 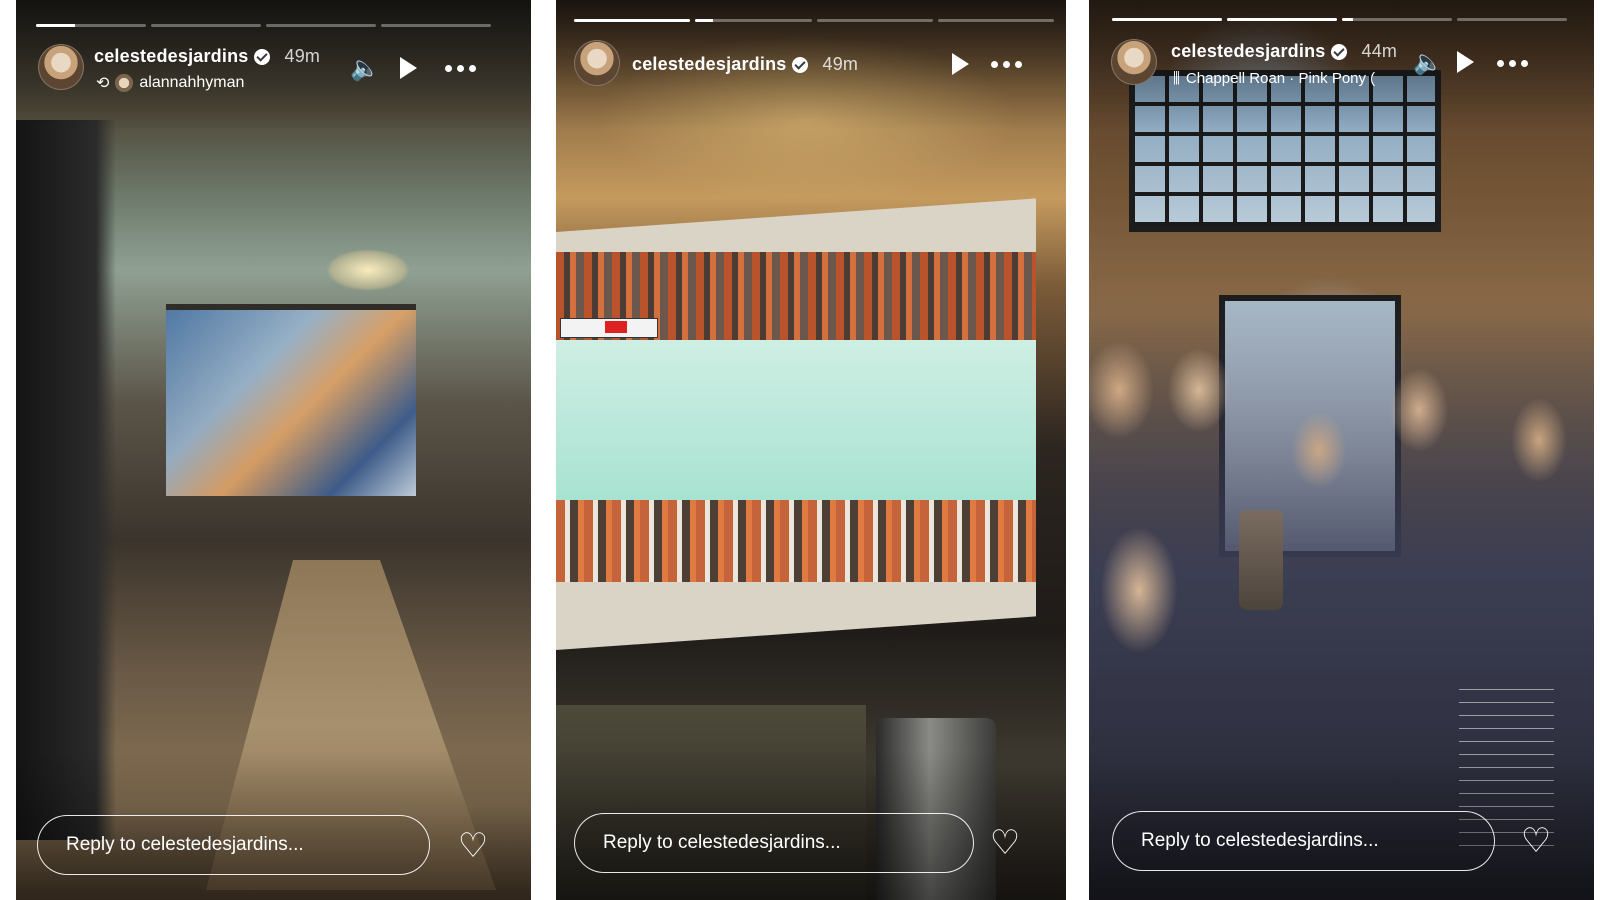 I want to click on photo-crowd-bottom, so click(x=796, y=541).